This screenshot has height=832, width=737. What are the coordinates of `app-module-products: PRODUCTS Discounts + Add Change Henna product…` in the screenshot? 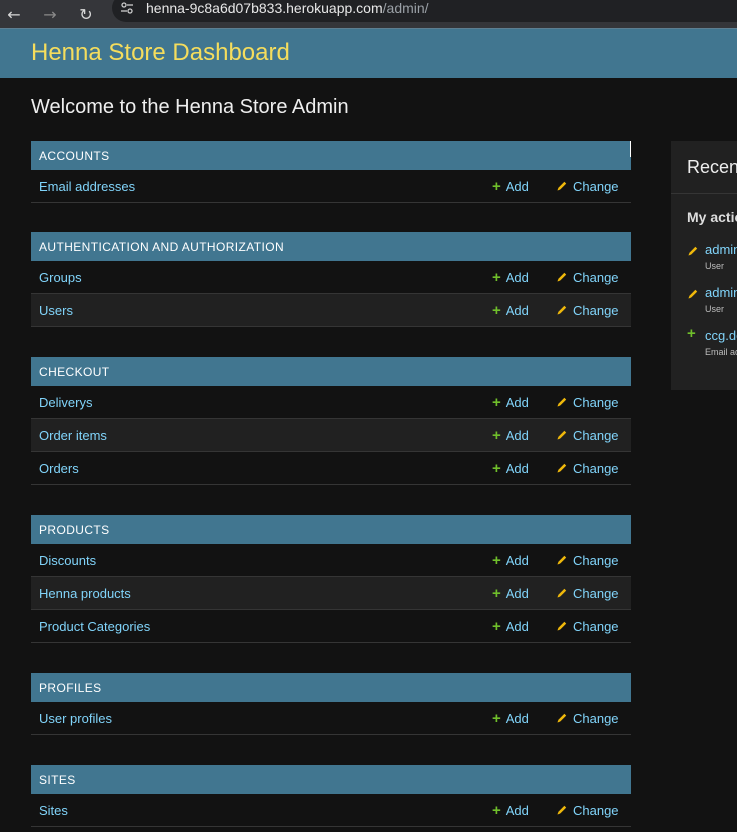 It's located at (331, 579).